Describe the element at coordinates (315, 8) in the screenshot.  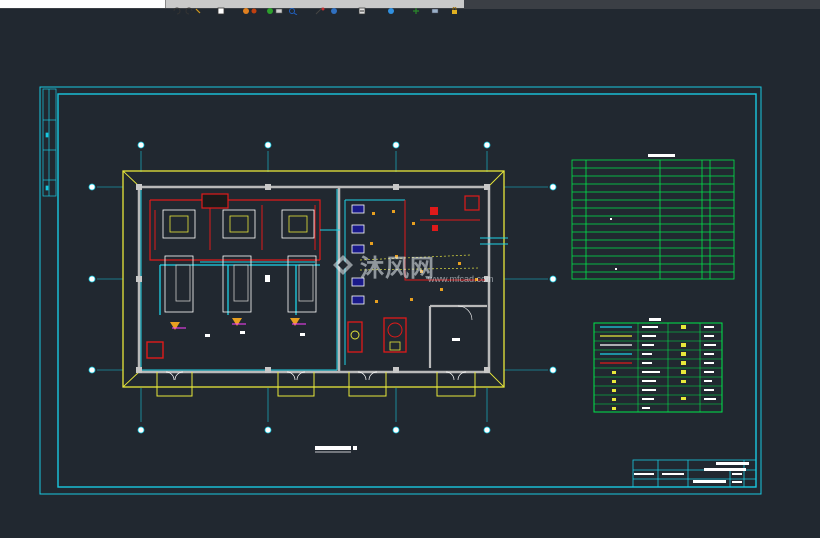
I see `quick-access-toolbar` at that location.